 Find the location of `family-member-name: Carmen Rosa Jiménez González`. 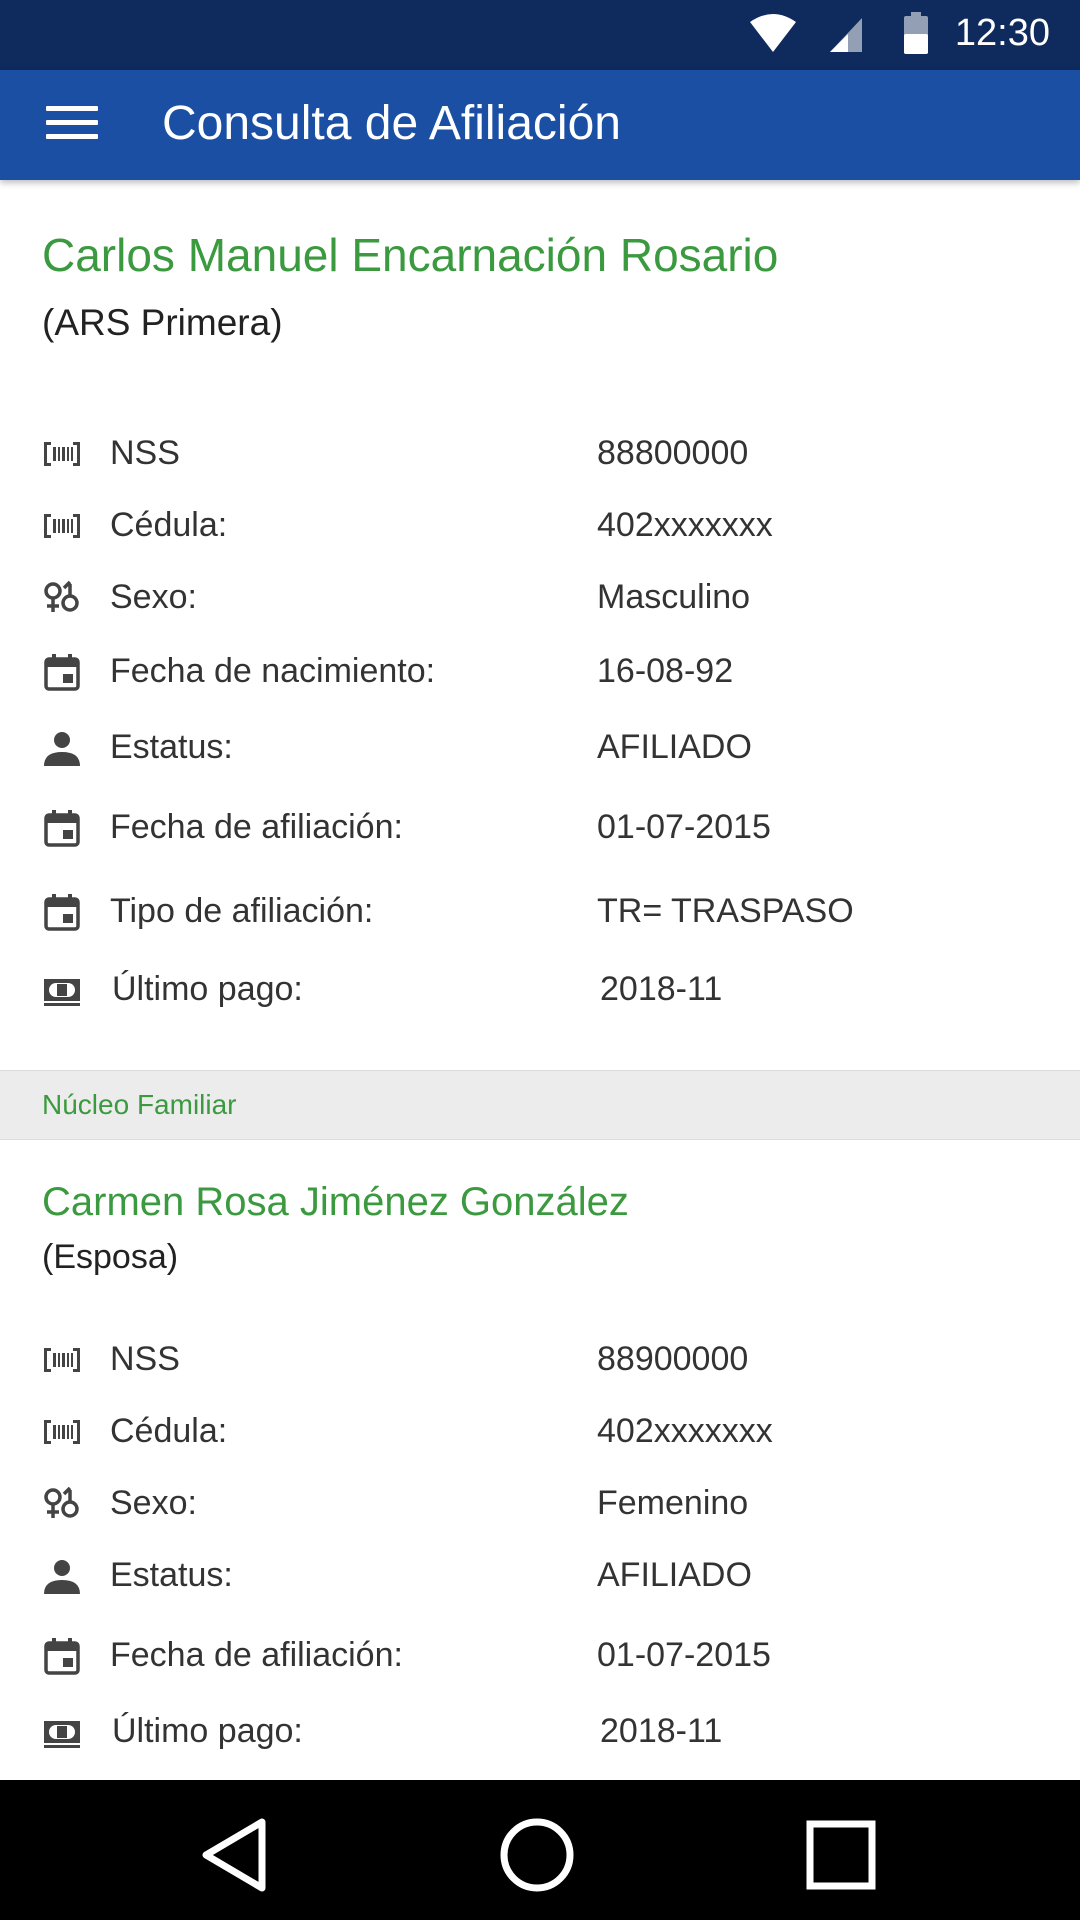

family-member-name: Carmen Rosa Jiménez González is located at coordinates (335, 1202).